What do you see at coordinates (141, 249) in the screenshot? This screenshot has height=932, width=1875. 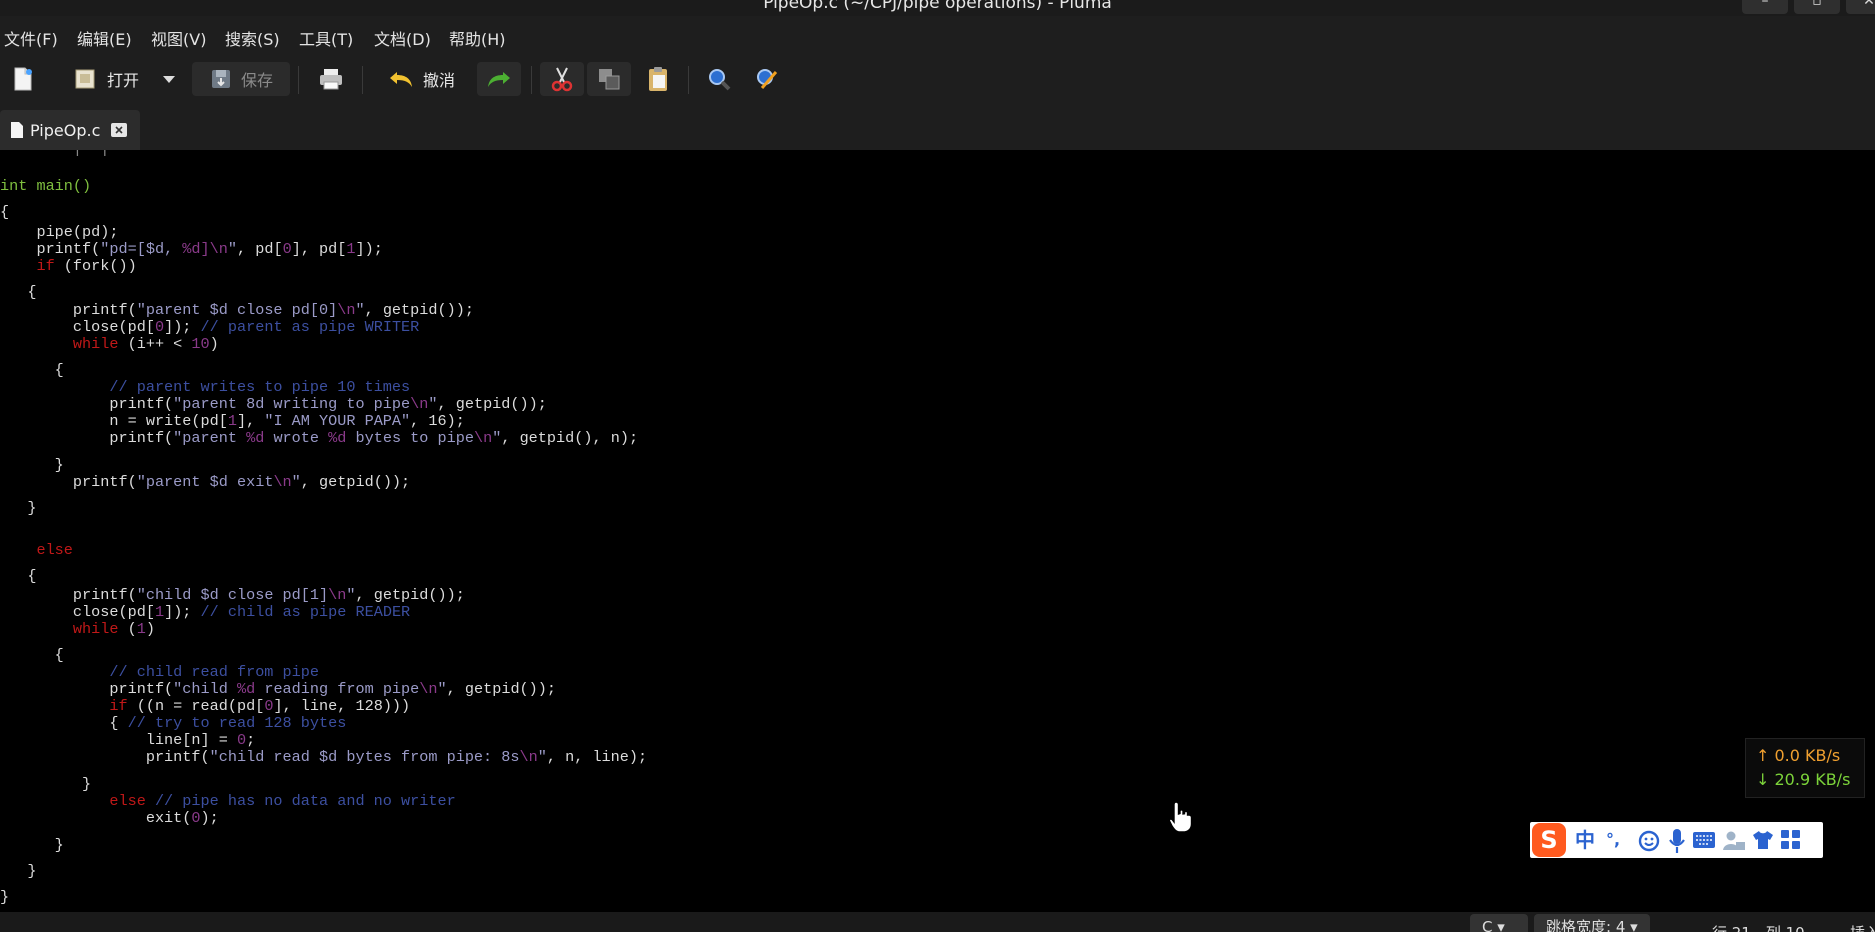 I see `code-token: "pd=[$d,` at bounding box center [141, 249].